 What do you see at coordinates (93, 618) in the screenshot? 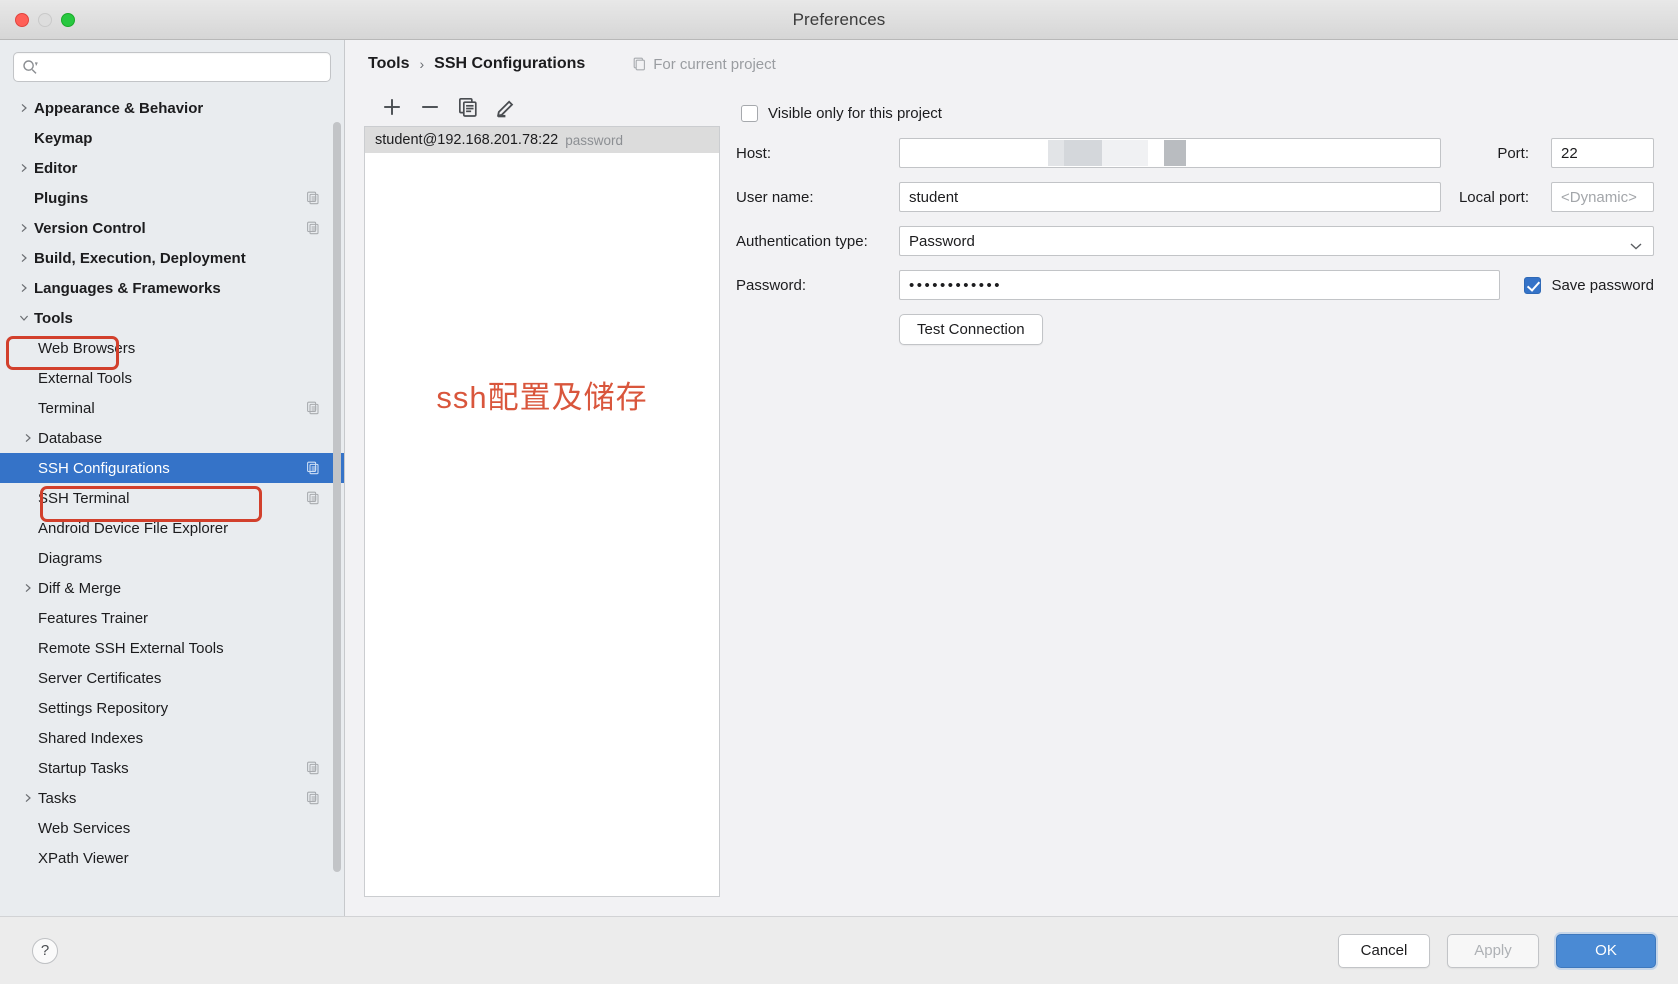
I see `sidebar-item-label: Features Trainer` at bounding box center [93, 618].